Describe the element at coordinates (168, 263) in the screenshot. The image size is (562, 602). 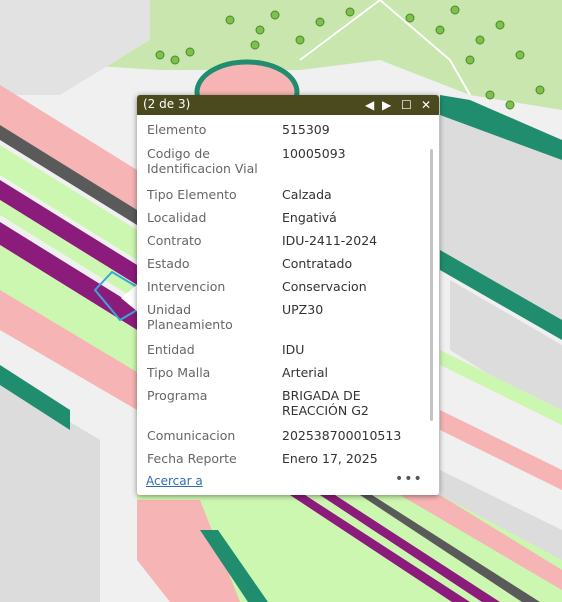
I see `attribute-name: Estado` at that location.